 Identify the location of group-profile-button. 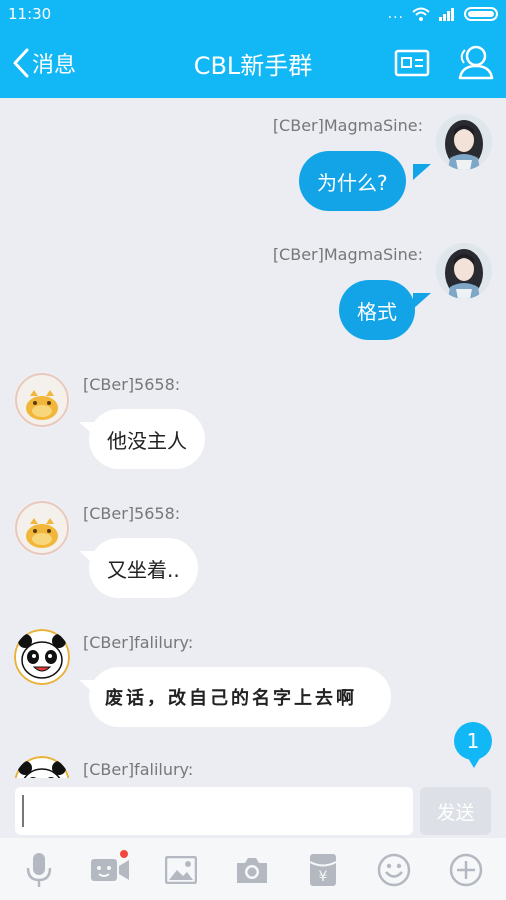
(412, 63).